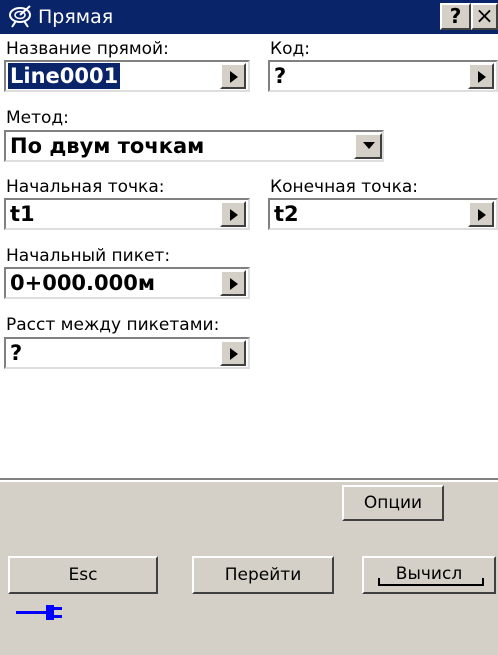 The image size is (498, 655). I want to click on line-name-label: Название прямой:, so click(87, 49).